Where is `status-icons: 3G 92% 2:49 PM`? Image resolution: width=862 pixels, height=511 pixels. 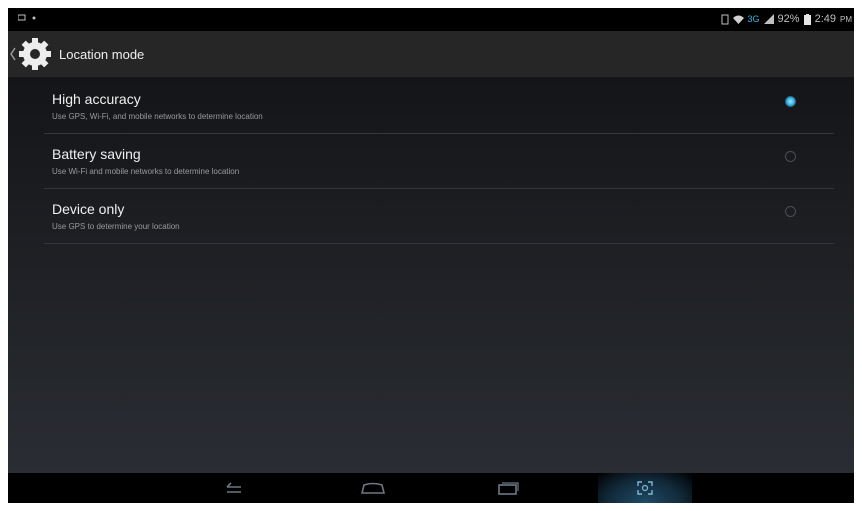
status-icons: 3G 92% 2:49 PM is located at coordinates (786, 19).